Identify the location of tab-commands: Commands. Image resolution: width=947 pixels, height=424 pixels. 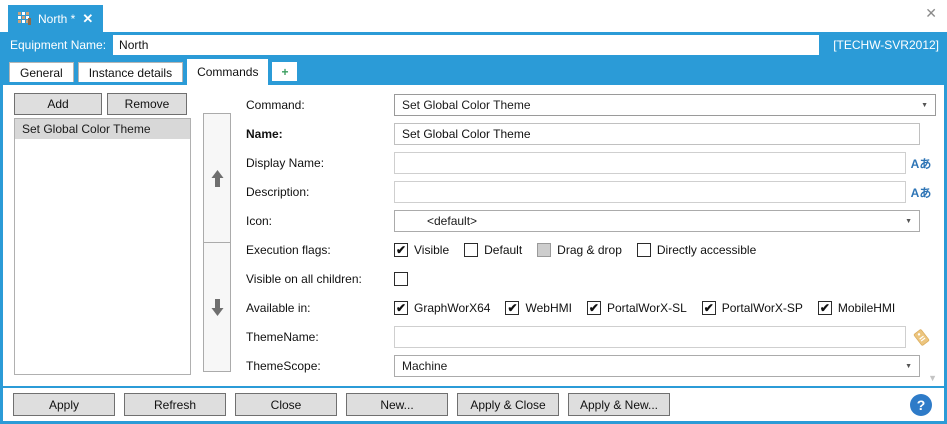
(228, 72).